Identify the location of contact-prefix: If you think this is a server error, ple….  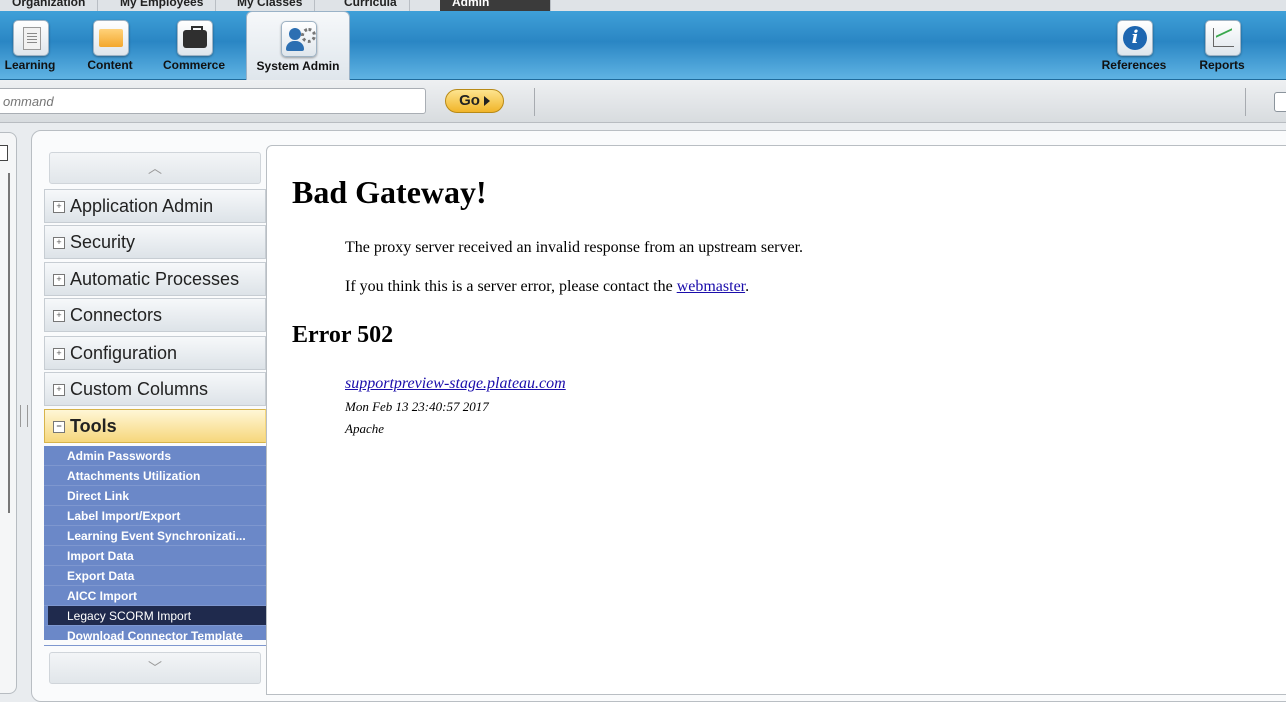
(511, 286).